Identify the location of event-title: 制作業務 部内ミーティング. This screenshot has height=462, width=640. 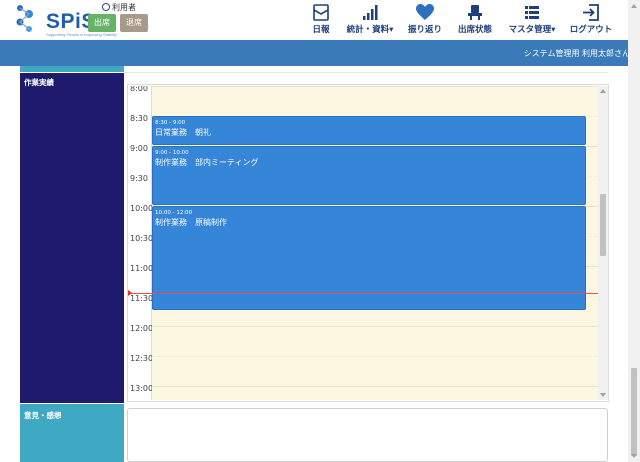
(207, 162).